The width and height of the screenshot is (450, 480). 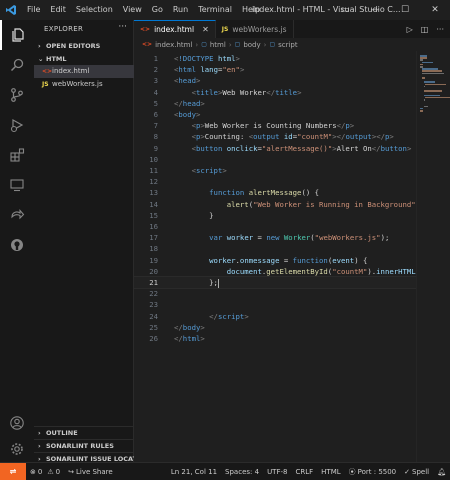 I want to click on code-line: 22, so click(x=275, y=293).